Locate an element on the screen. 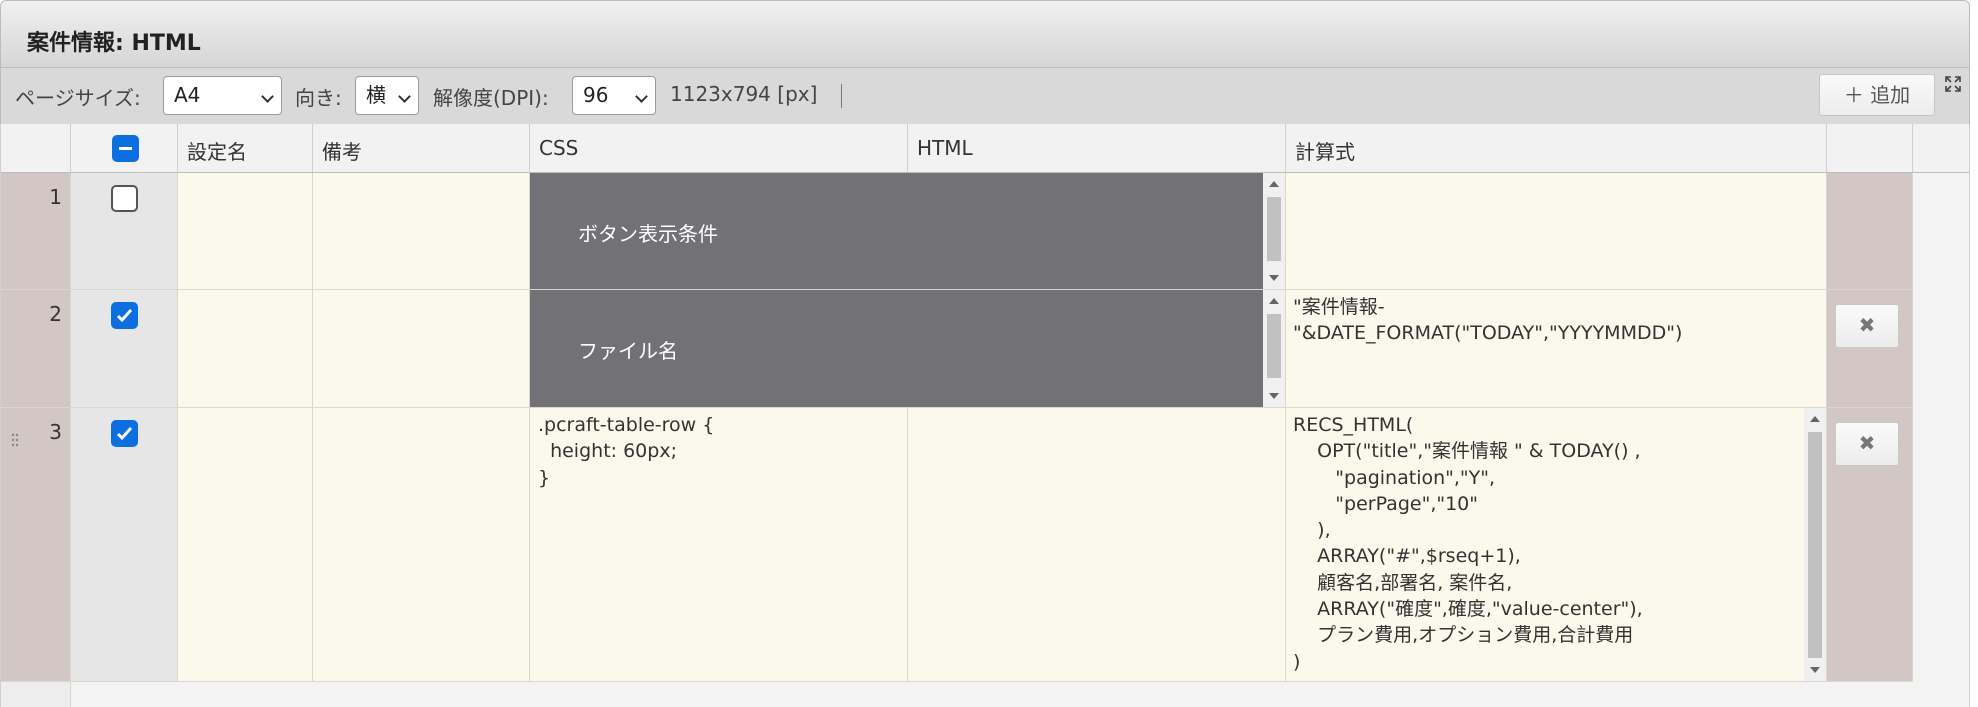 This screenshot has height=707, width=1978. page-dimensions: 1123x794 [px] is located at coordinates (744, 94).